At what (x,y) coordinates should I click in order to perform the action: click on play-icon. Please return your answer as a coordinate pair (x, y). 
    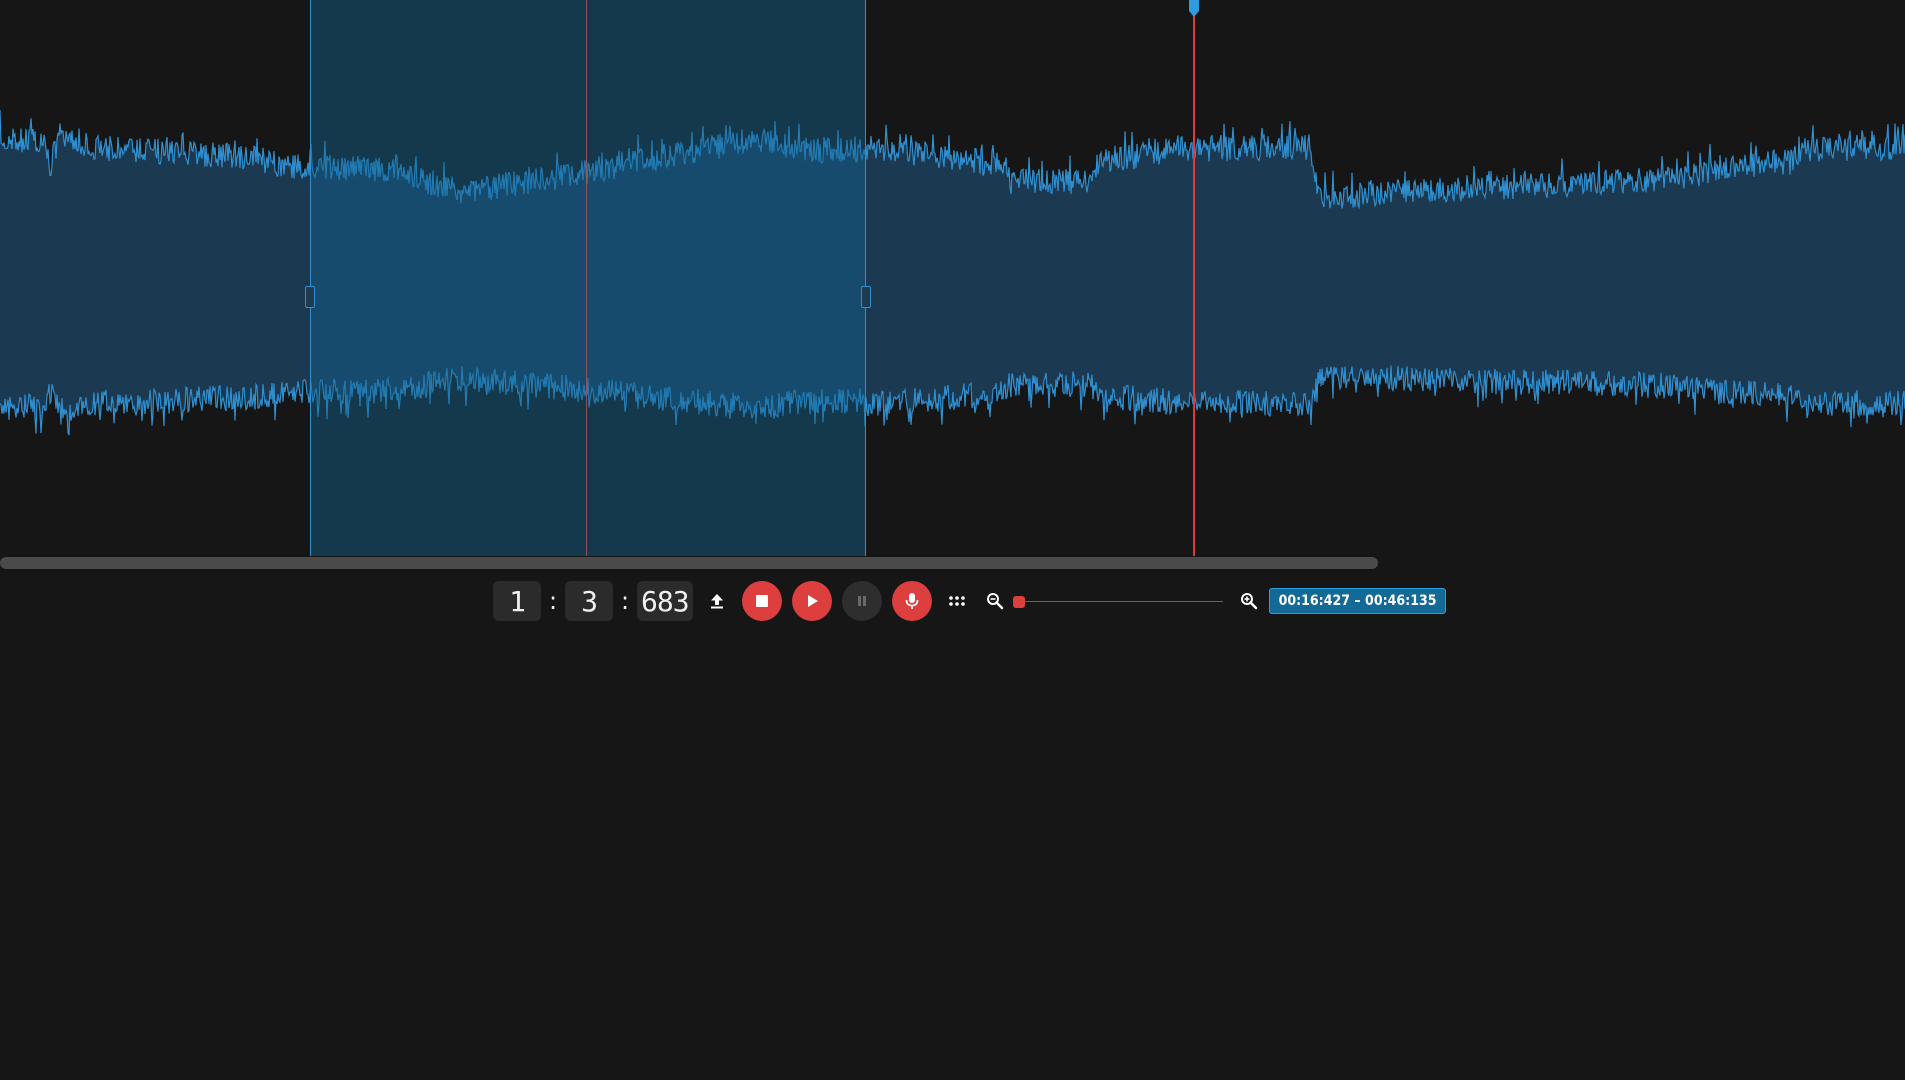
    Looking at the image, I should click on (812, 601).